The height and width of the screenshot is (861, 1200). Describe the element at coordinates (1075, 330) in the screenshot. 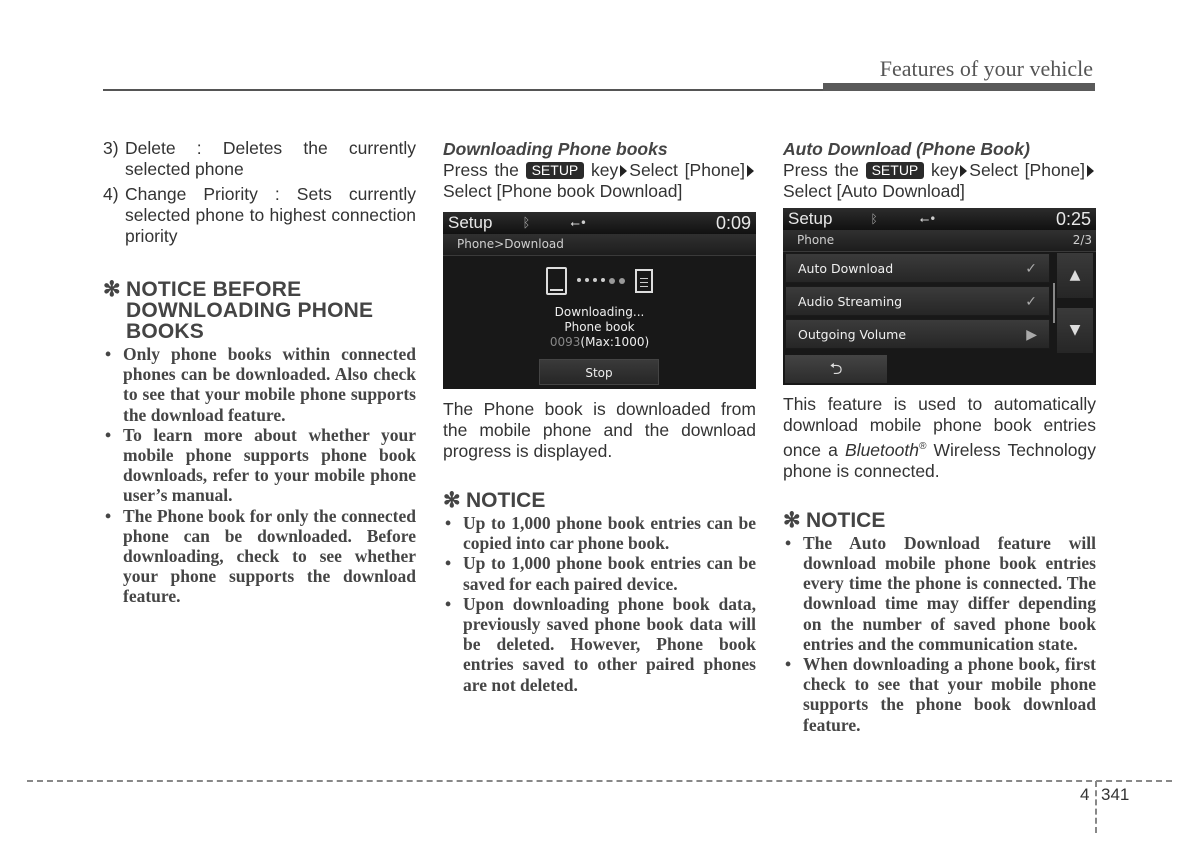

I see `scroll-down-button: ▼` at that location.